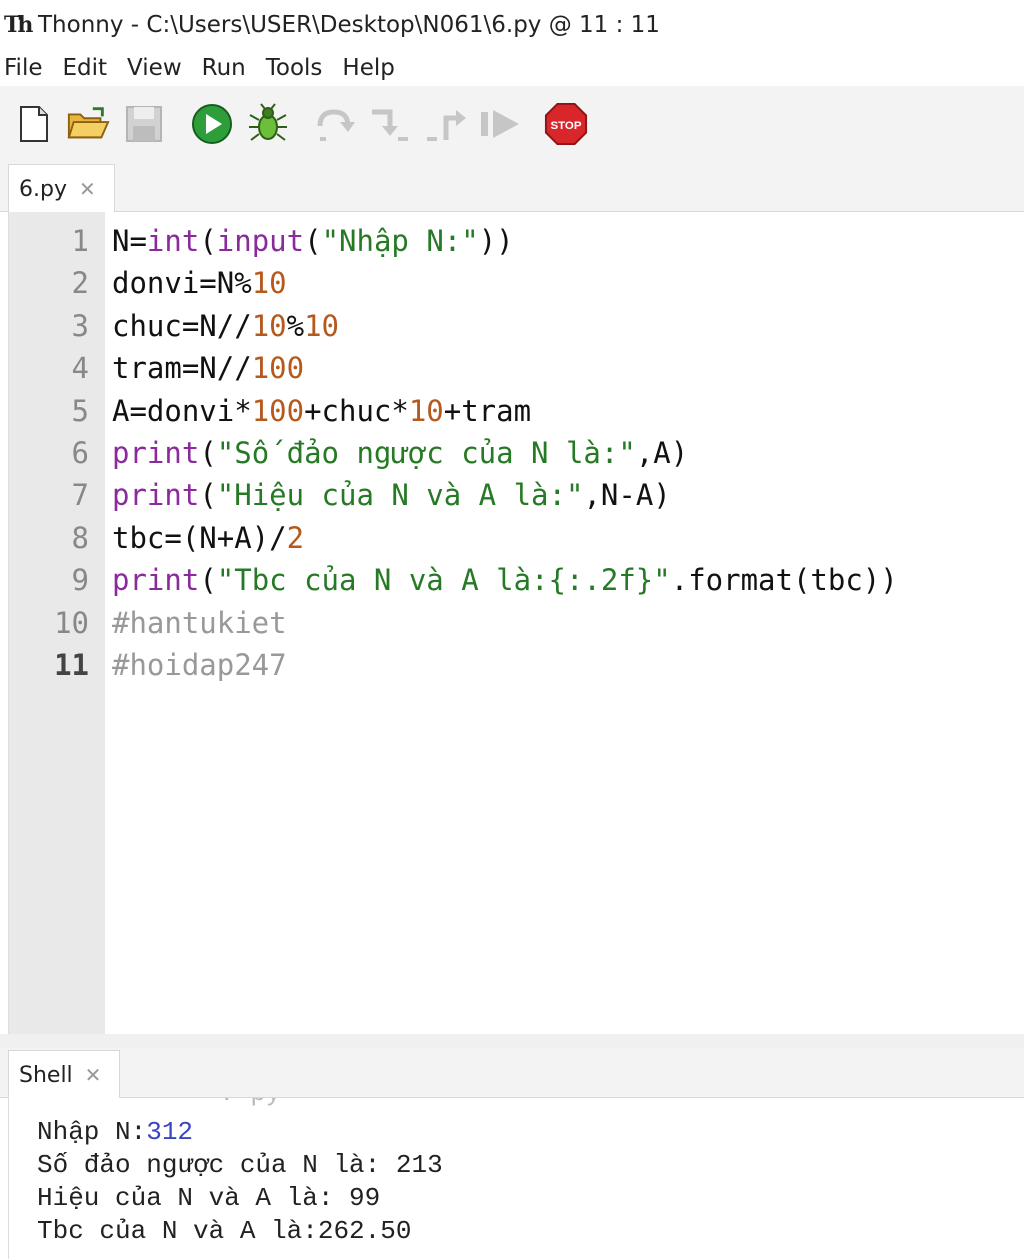  I want to click on code-token: "Tbc của N và A là:{:.2f}", so click(443, 580).